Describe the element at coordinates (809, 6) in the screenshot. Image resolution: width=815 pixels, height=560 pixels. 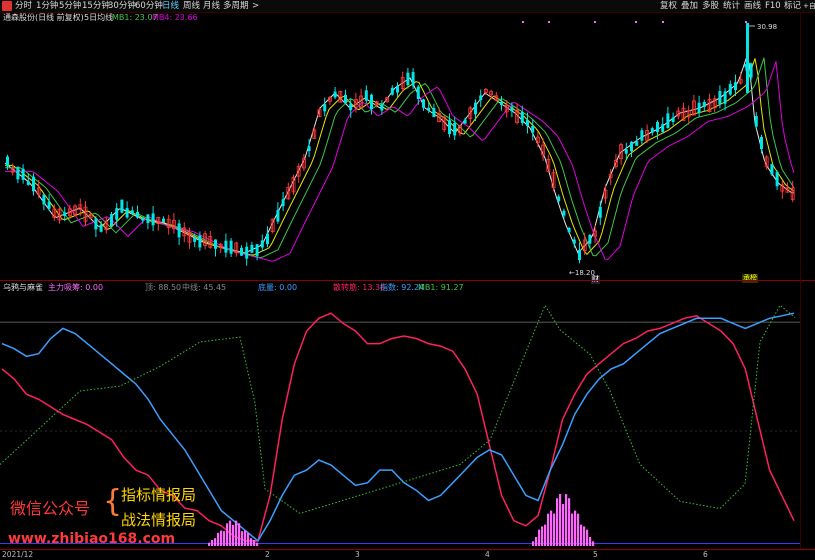
I see `add-custom-button: +自` at that location.